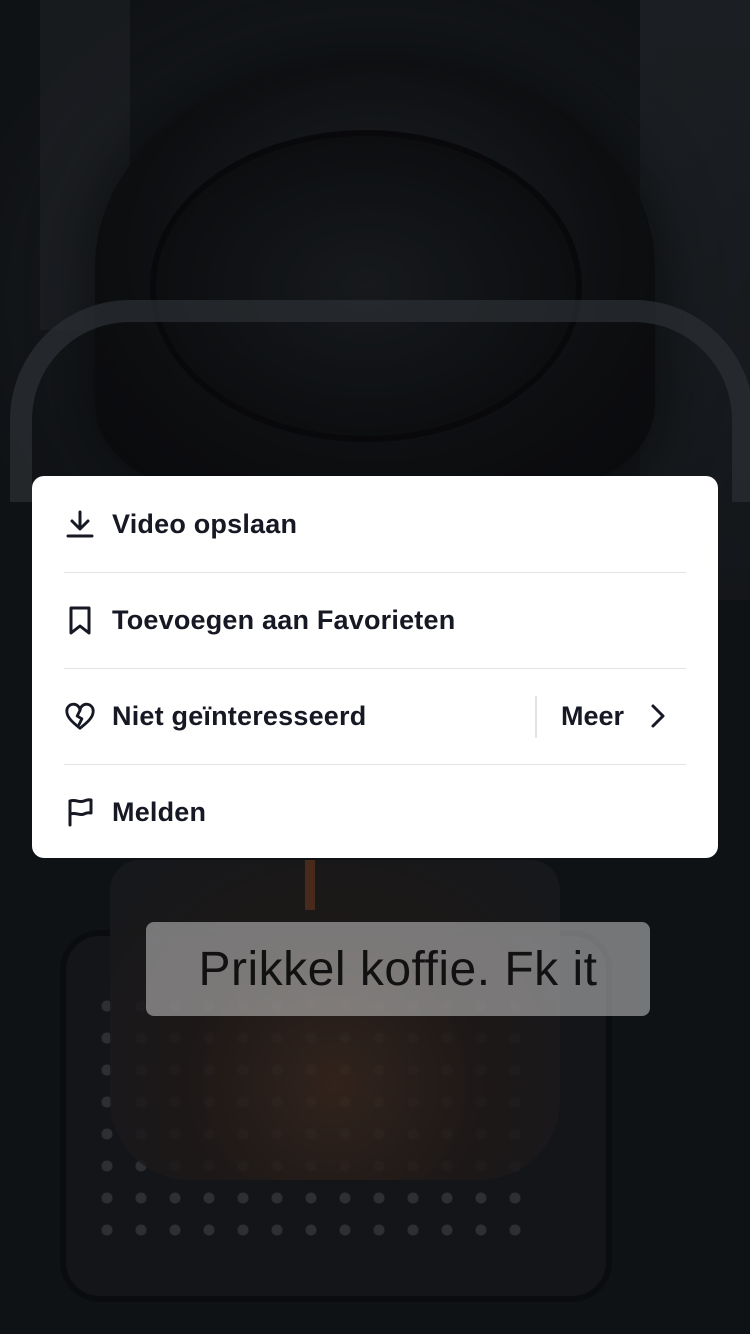 This screenshot has width=750, height=1334. I want to click on chevron-right-icon, so click(657, 716).